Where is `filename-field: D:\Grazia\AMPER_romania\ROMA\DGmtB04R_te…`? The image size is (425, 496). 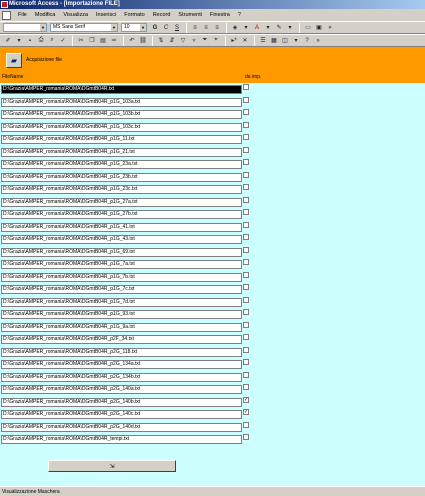 filename-field: D:\Grazia\AMPER_romania\ROMA\DGmtB04R_te… is located at coordinates (121, 439).